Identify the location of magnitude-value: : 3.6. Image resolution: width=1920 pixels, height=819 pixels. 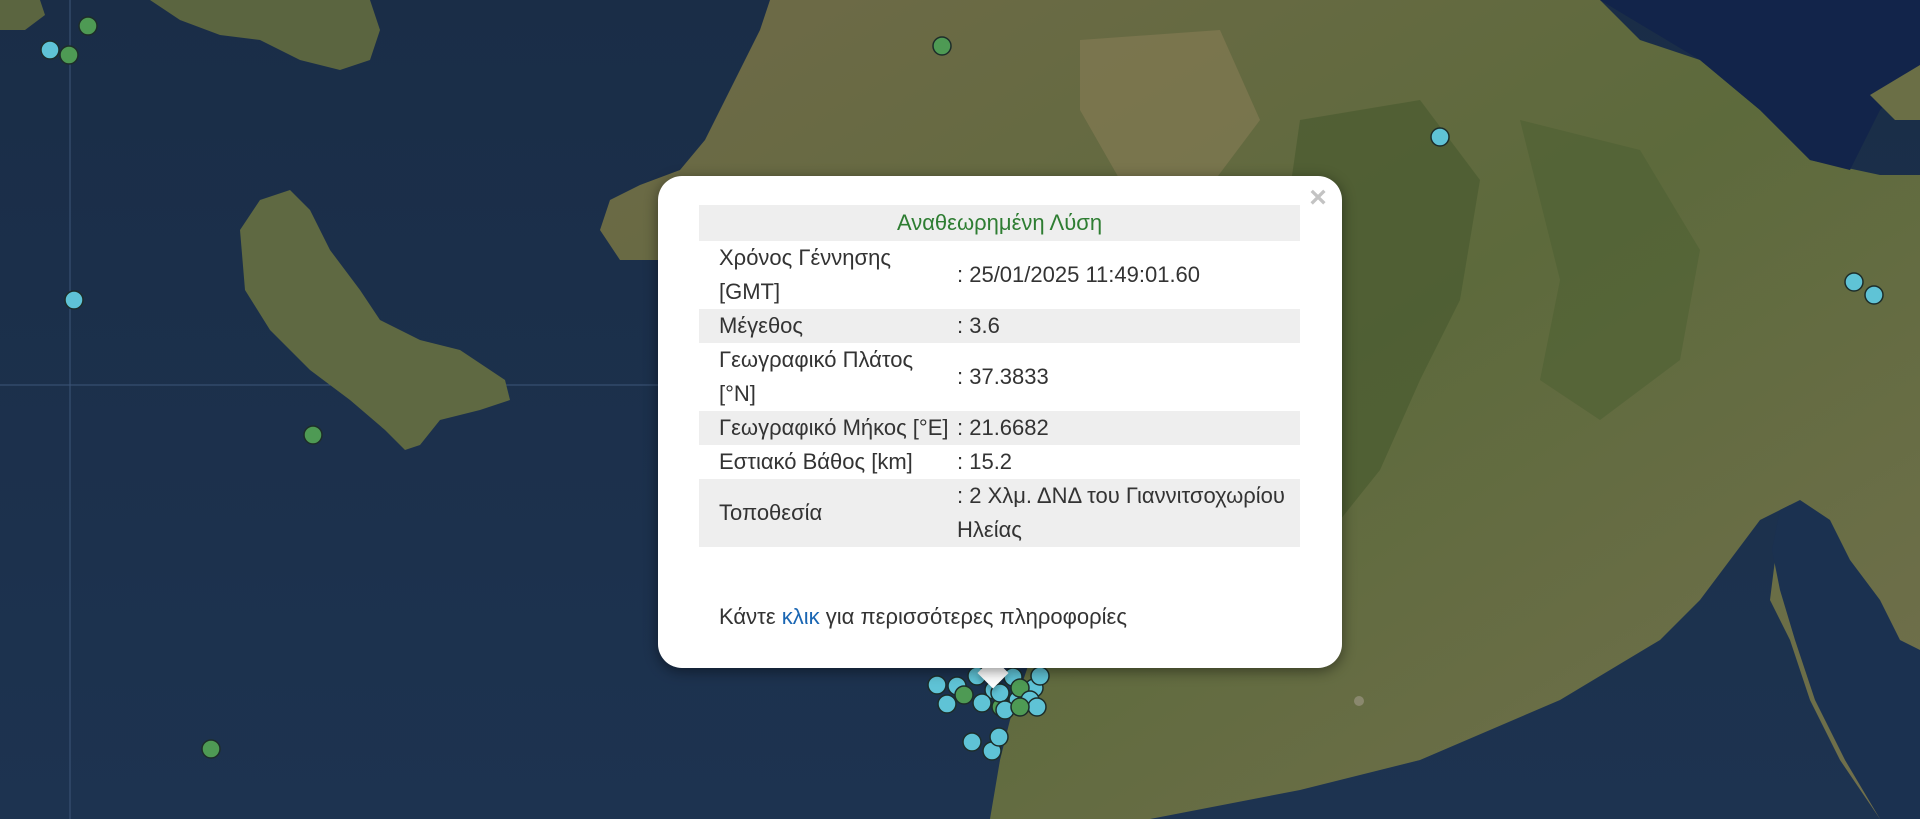
(1124, 326).